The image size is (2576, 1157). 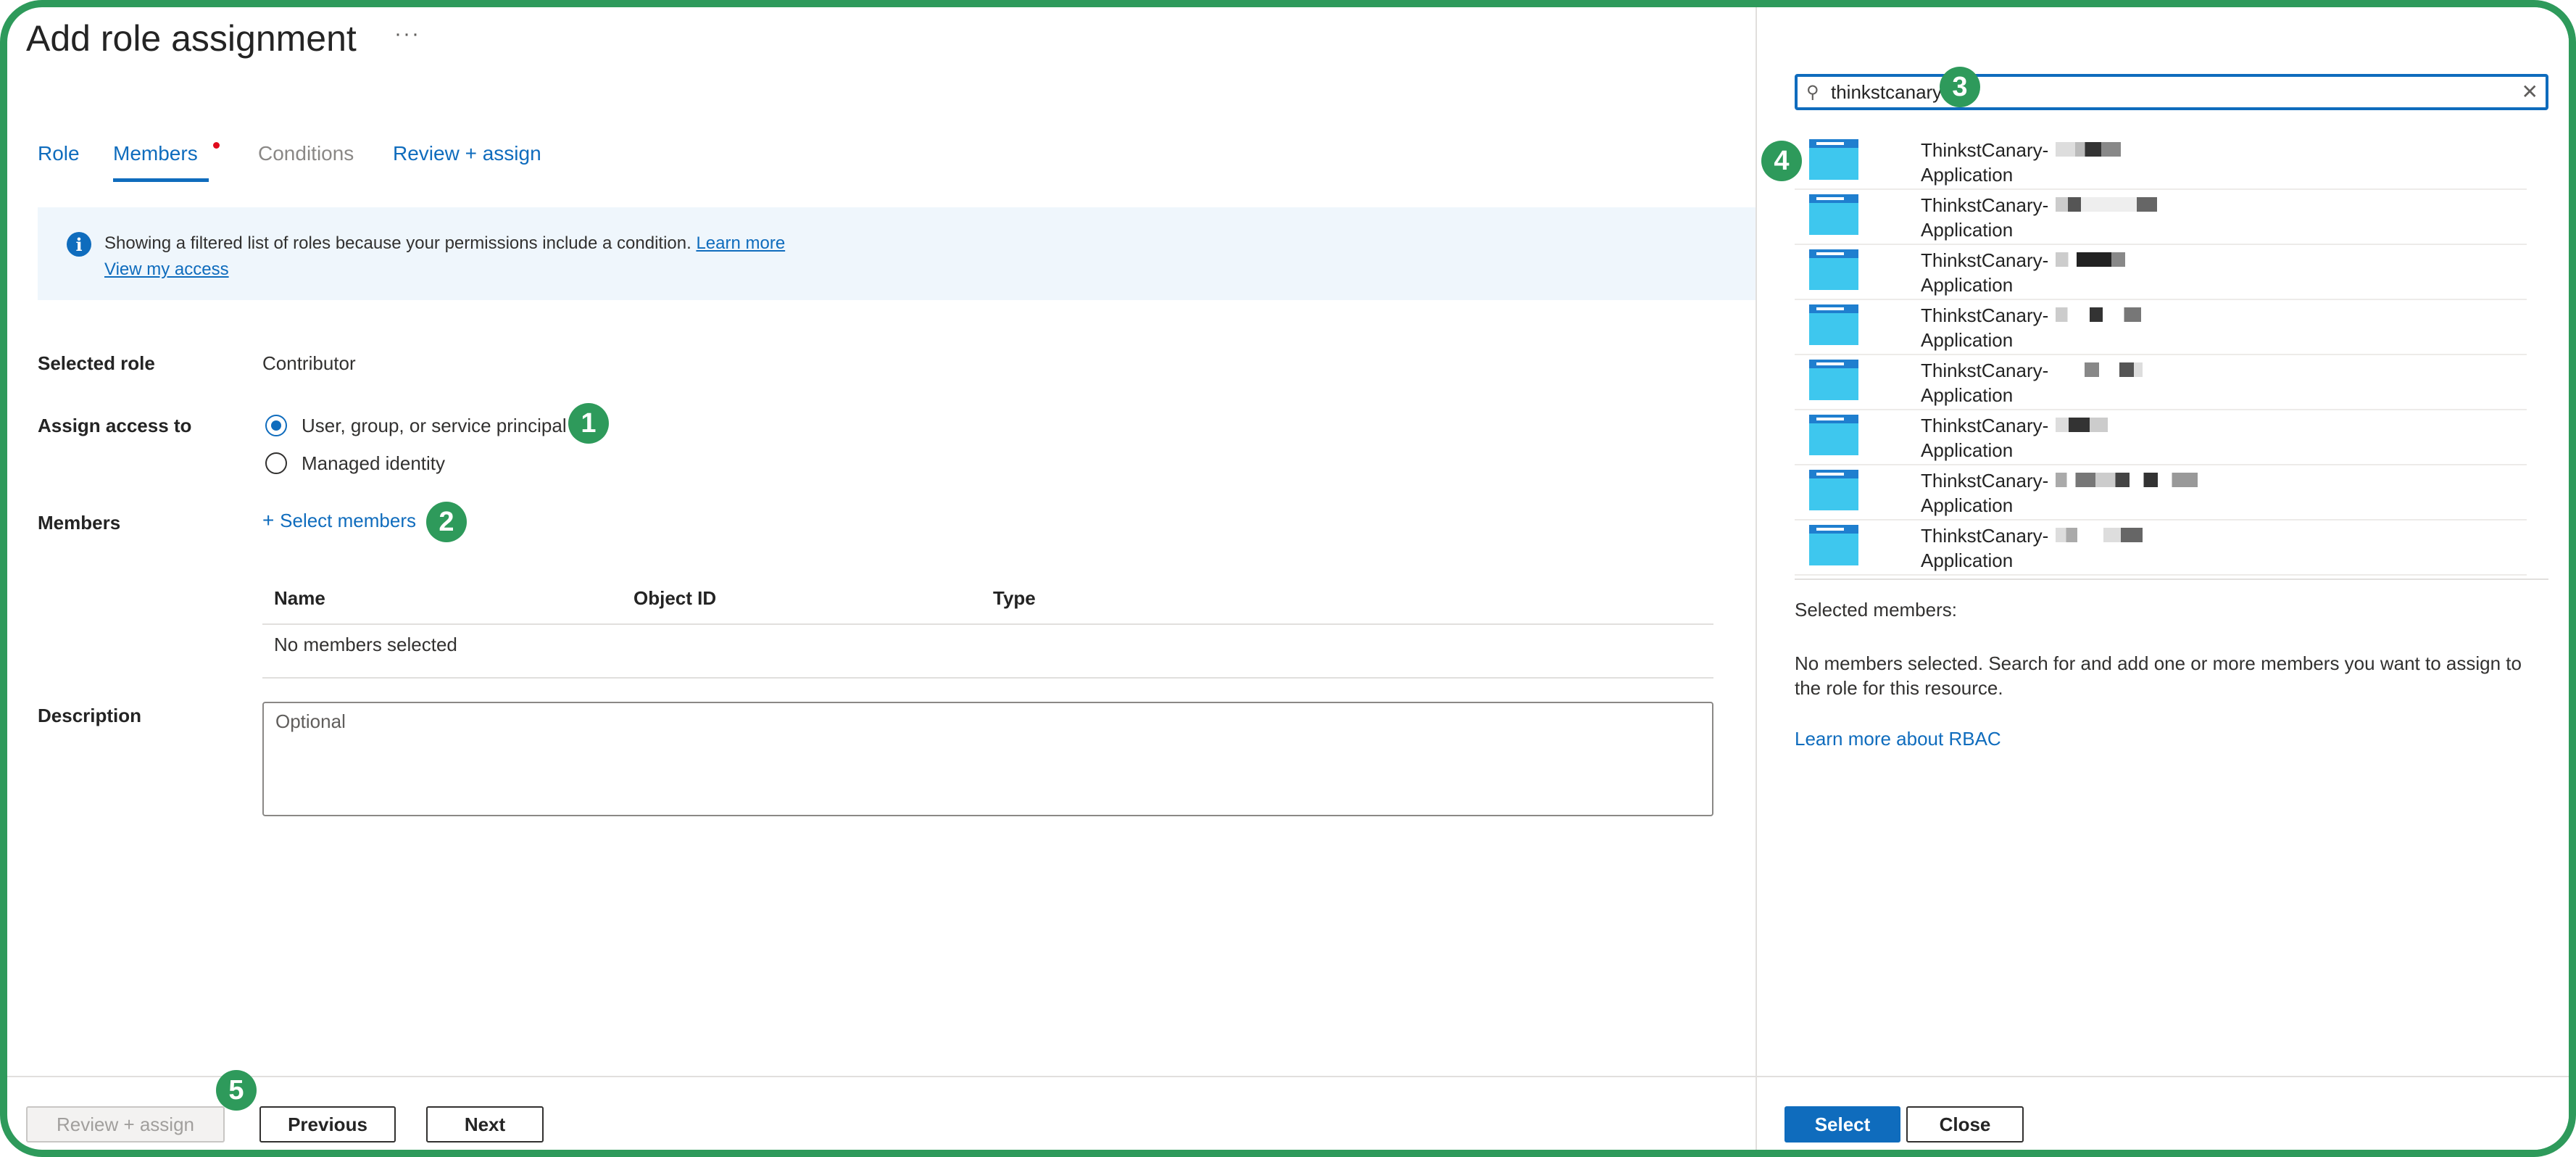 I want to click on select-members-label: Select members, so click(x=348, y=520).